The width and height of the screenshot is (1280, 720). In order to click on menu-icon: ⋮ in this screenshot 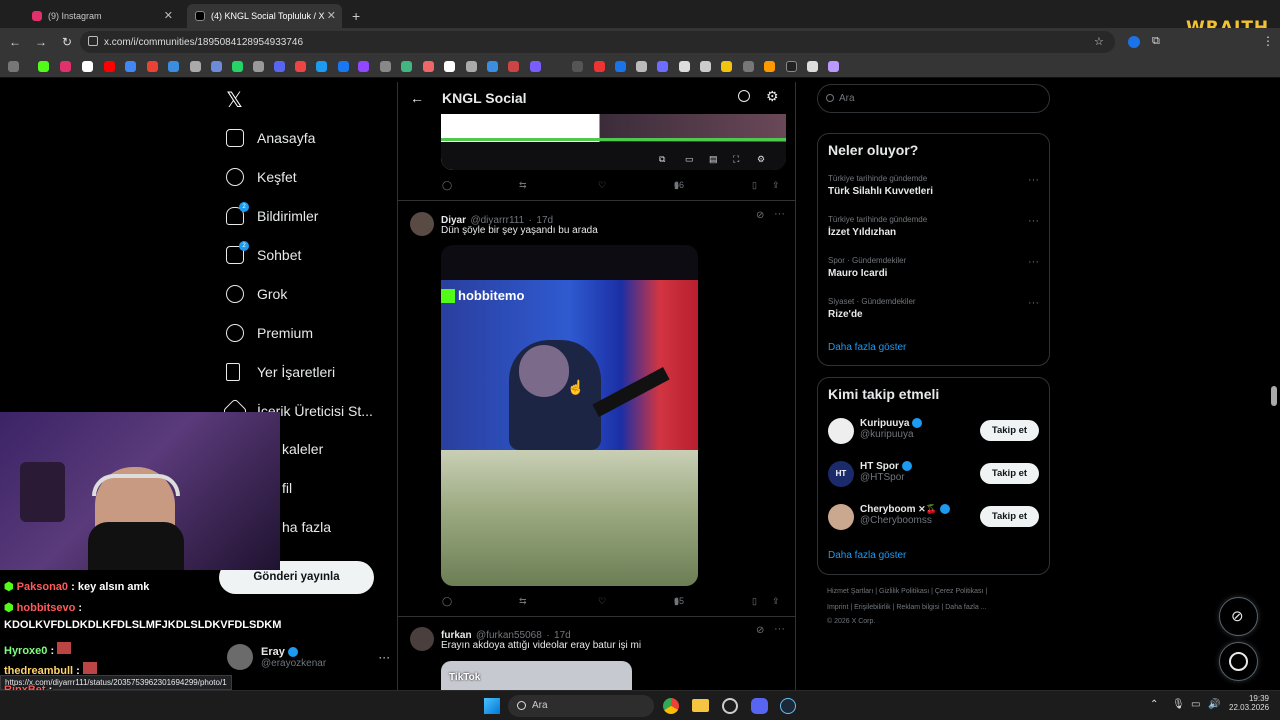, I will do `click(1268, 41)`.